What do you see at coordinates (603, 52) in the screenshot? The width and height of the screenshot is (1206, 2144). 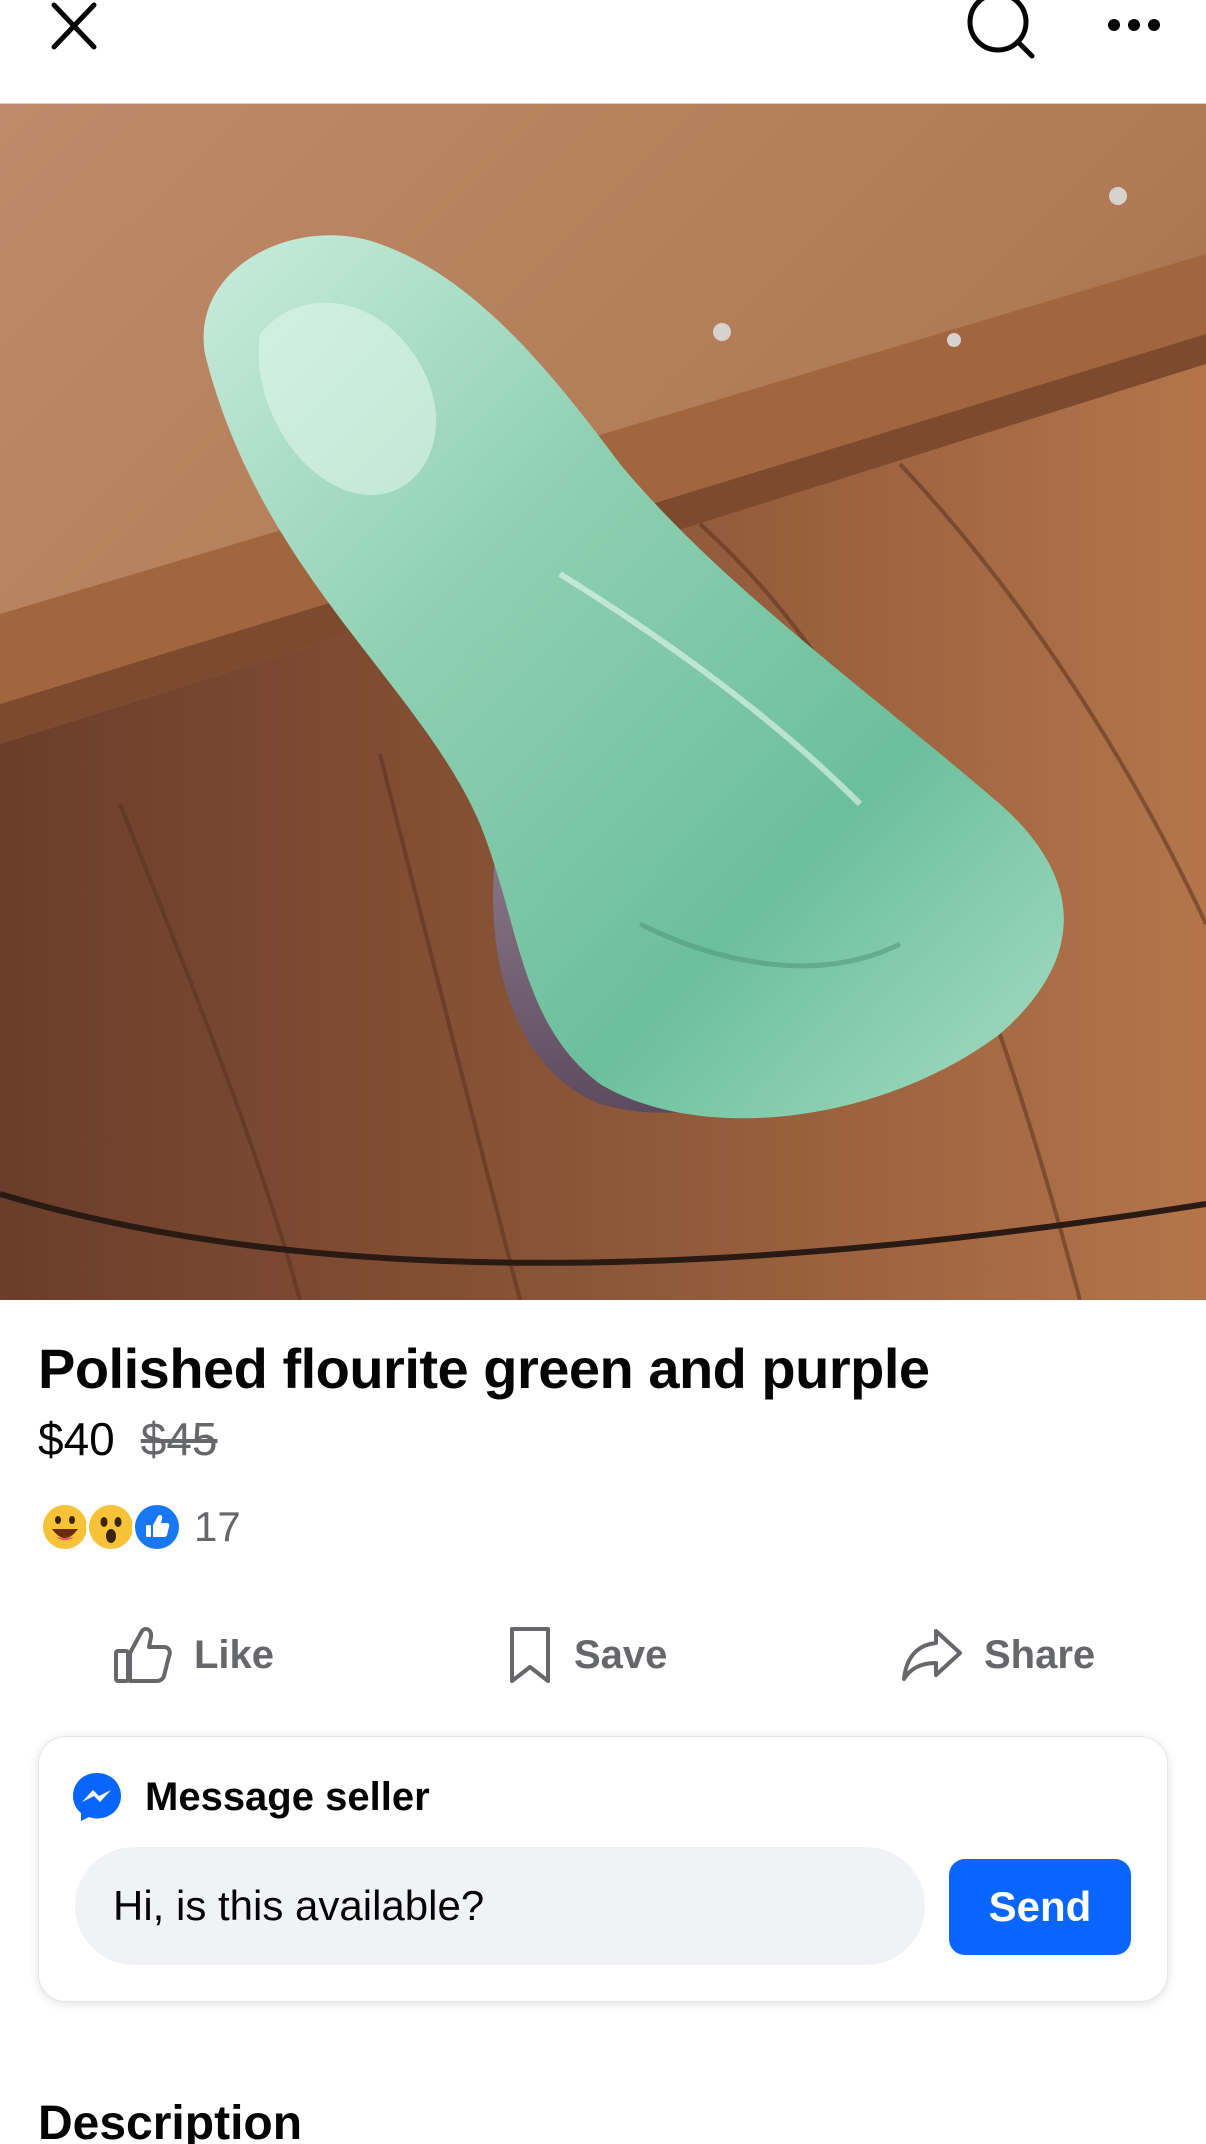 I see `top-bar` at bounding box center [603, 52].